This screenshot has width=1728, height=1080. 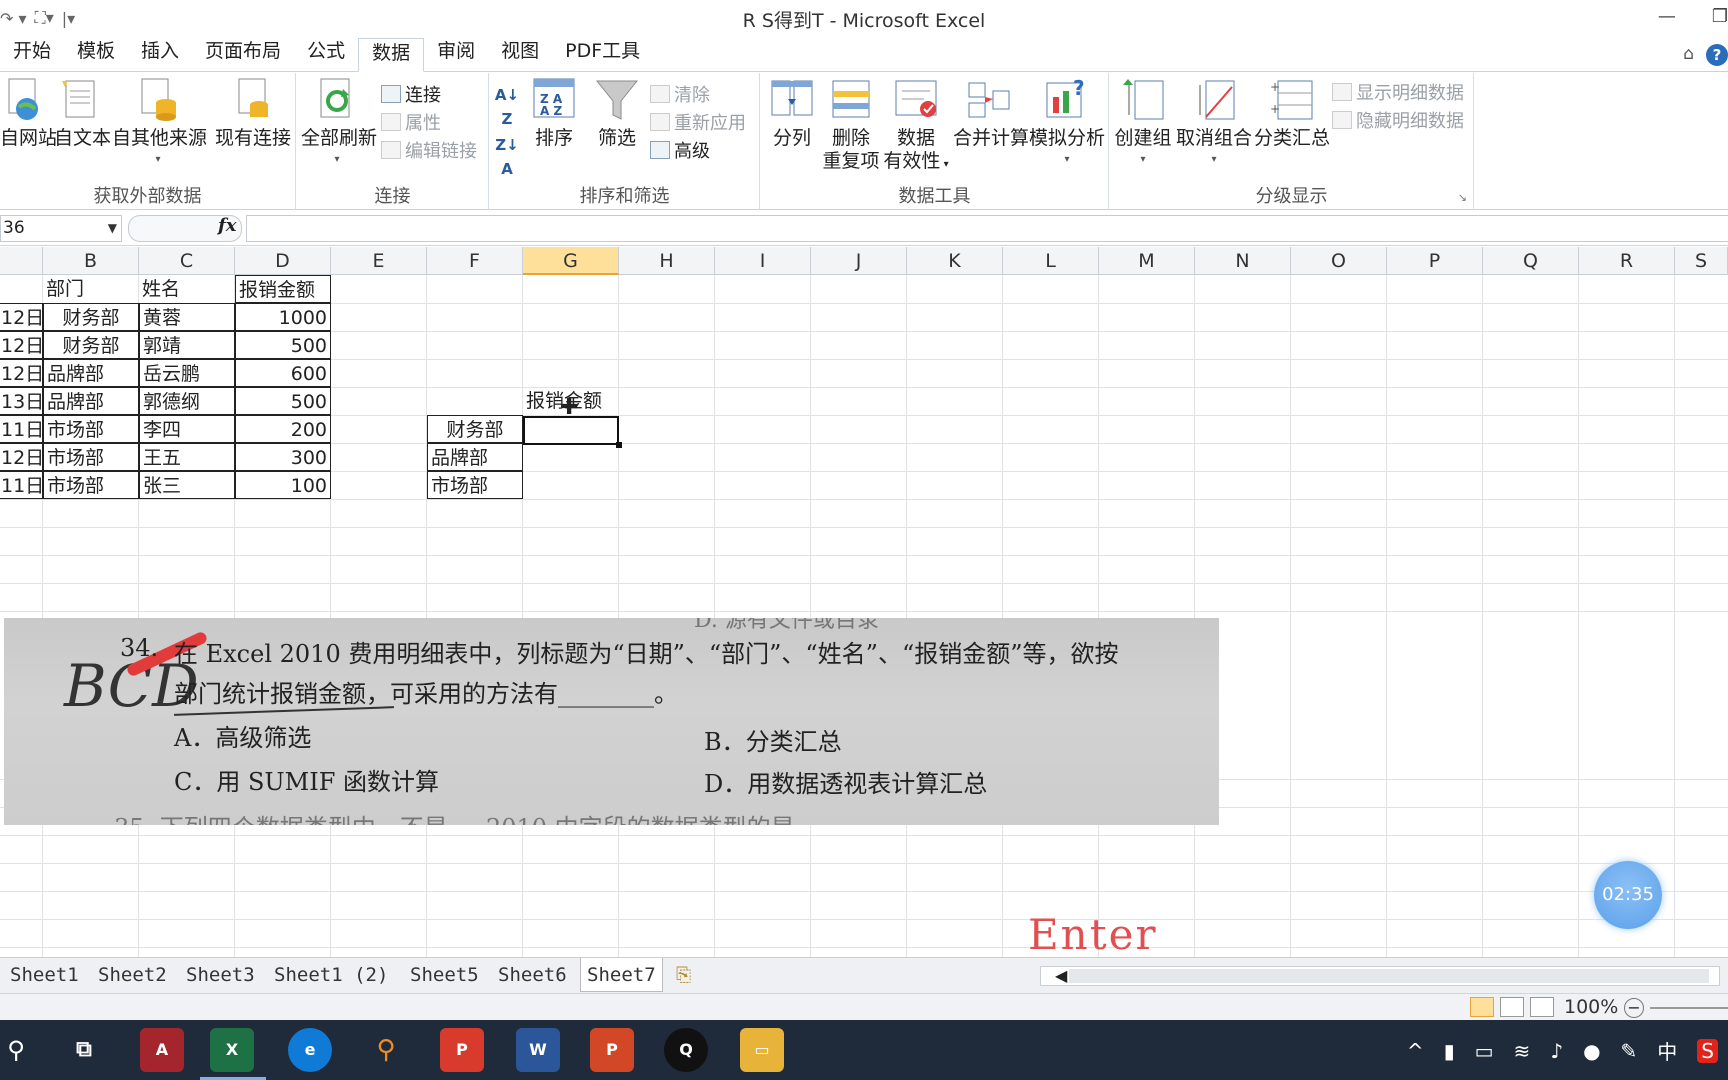 What do you see at coordinates (475, 261) in the screenshot?
I see `column-header-f: F` at bounding box center [475, 261].